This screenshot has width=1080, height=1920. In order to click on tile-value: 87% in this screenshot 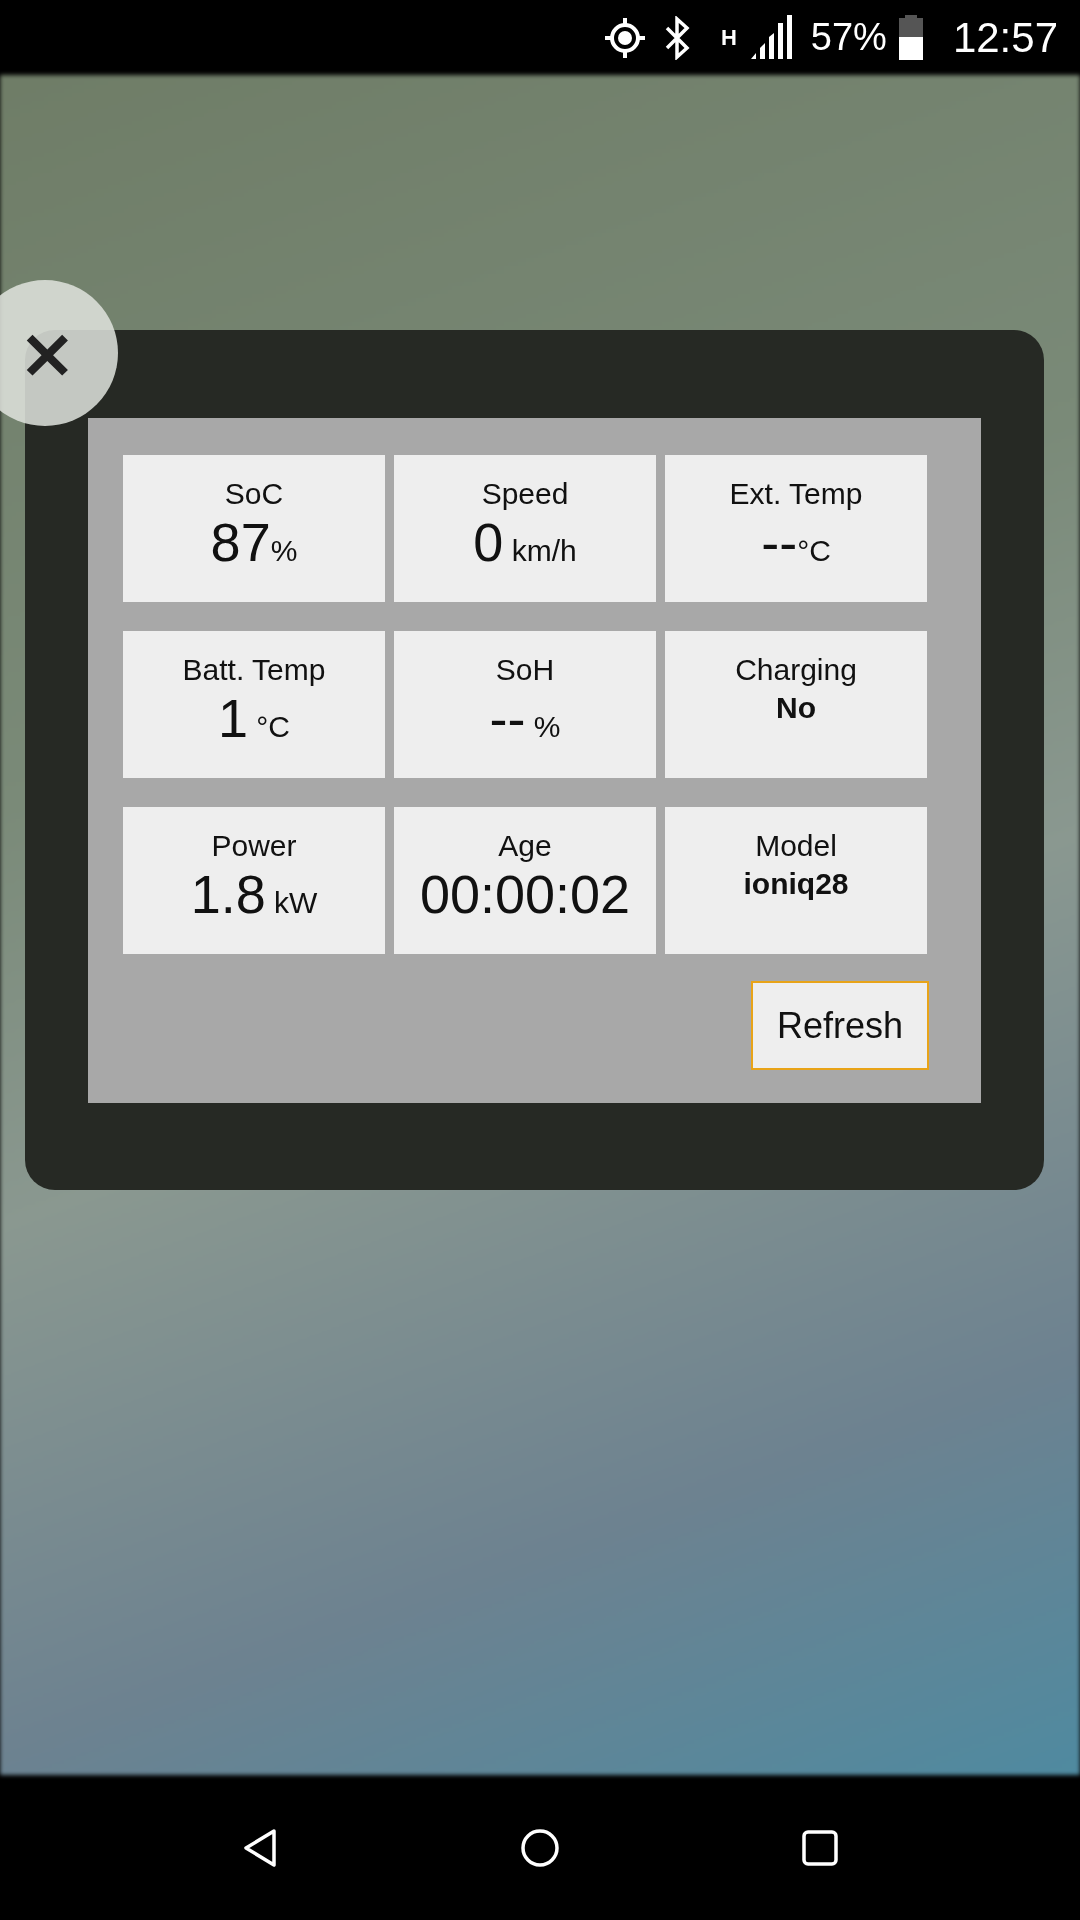, I will do `click(254, 542)`.